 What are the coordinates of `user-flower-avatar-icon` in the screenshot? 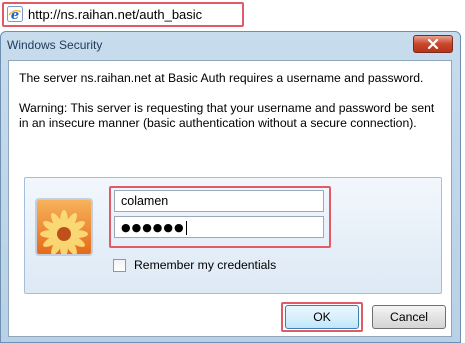 It's located at (64, 227).